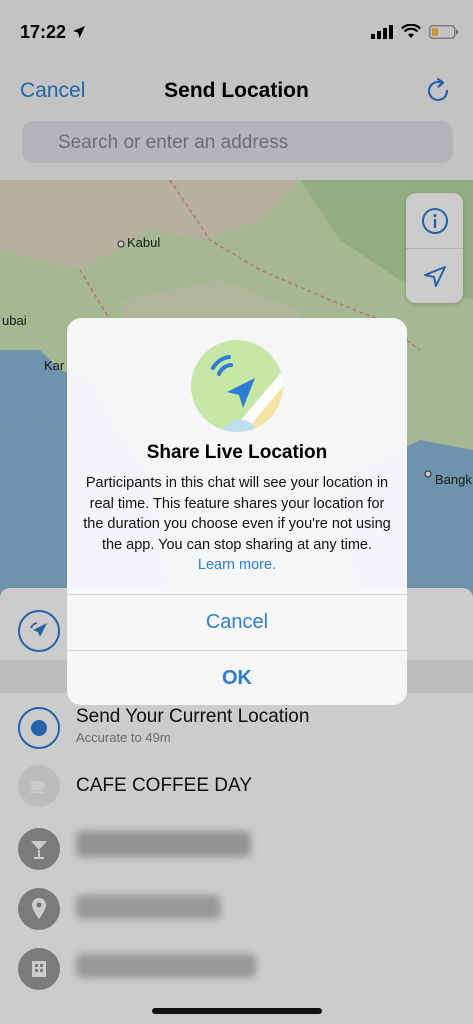  I want to click on live-location-map-icon, so click(237, 386).